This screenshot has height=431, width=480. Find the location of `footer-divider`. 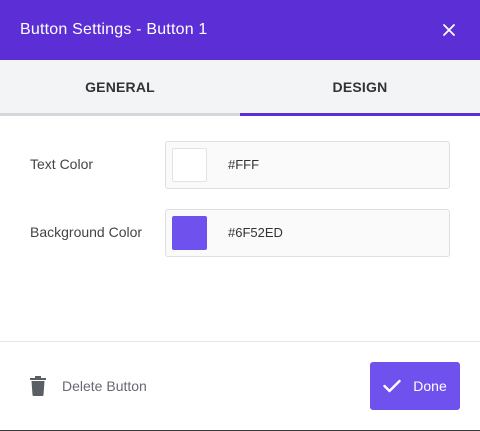

footer-divider is located at coordinates (240, 341).